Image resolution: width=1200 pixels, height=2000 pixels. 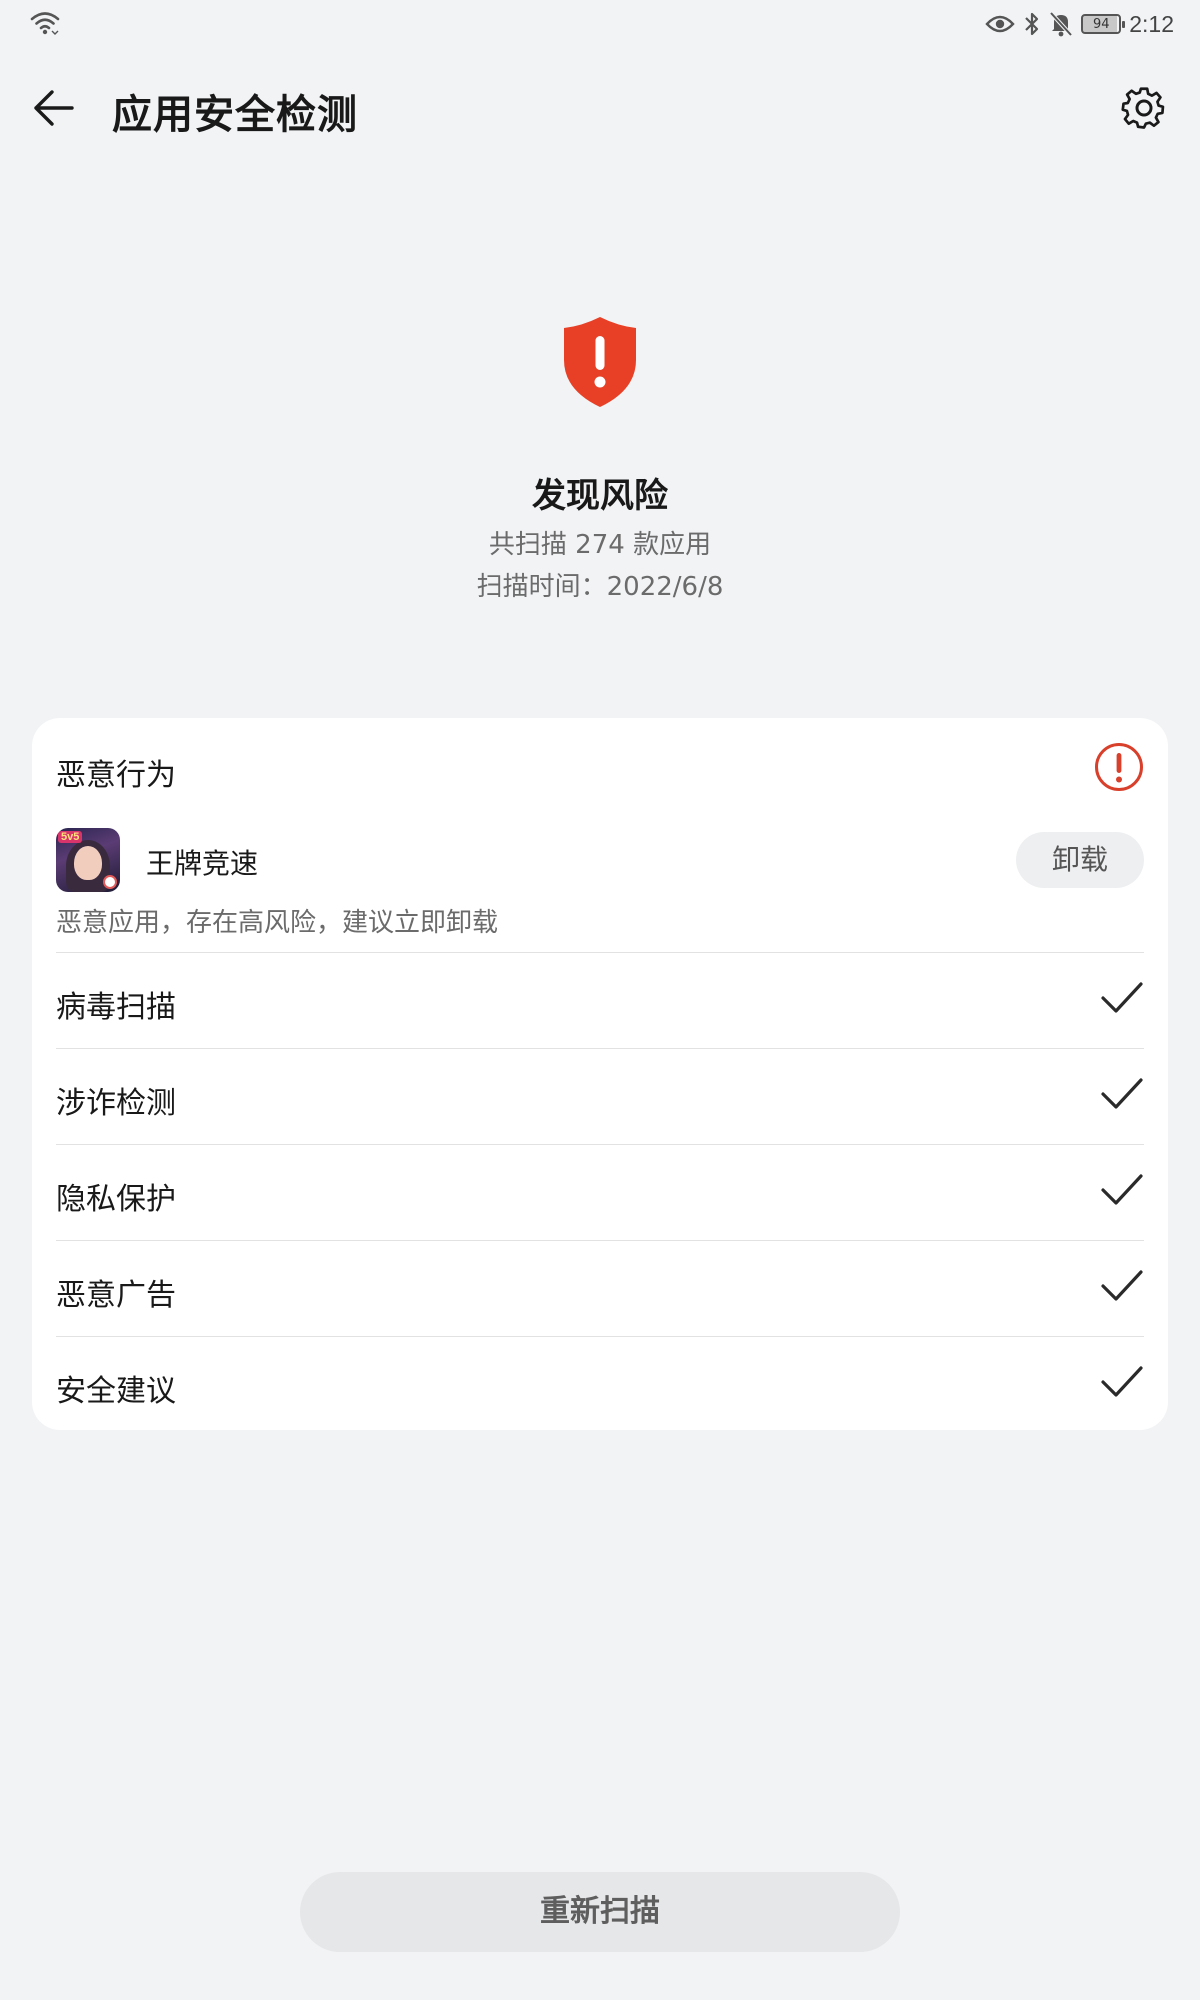 I want to click on check-row-virus-scan: 病毒扫描, so click(x=600, y=1000).